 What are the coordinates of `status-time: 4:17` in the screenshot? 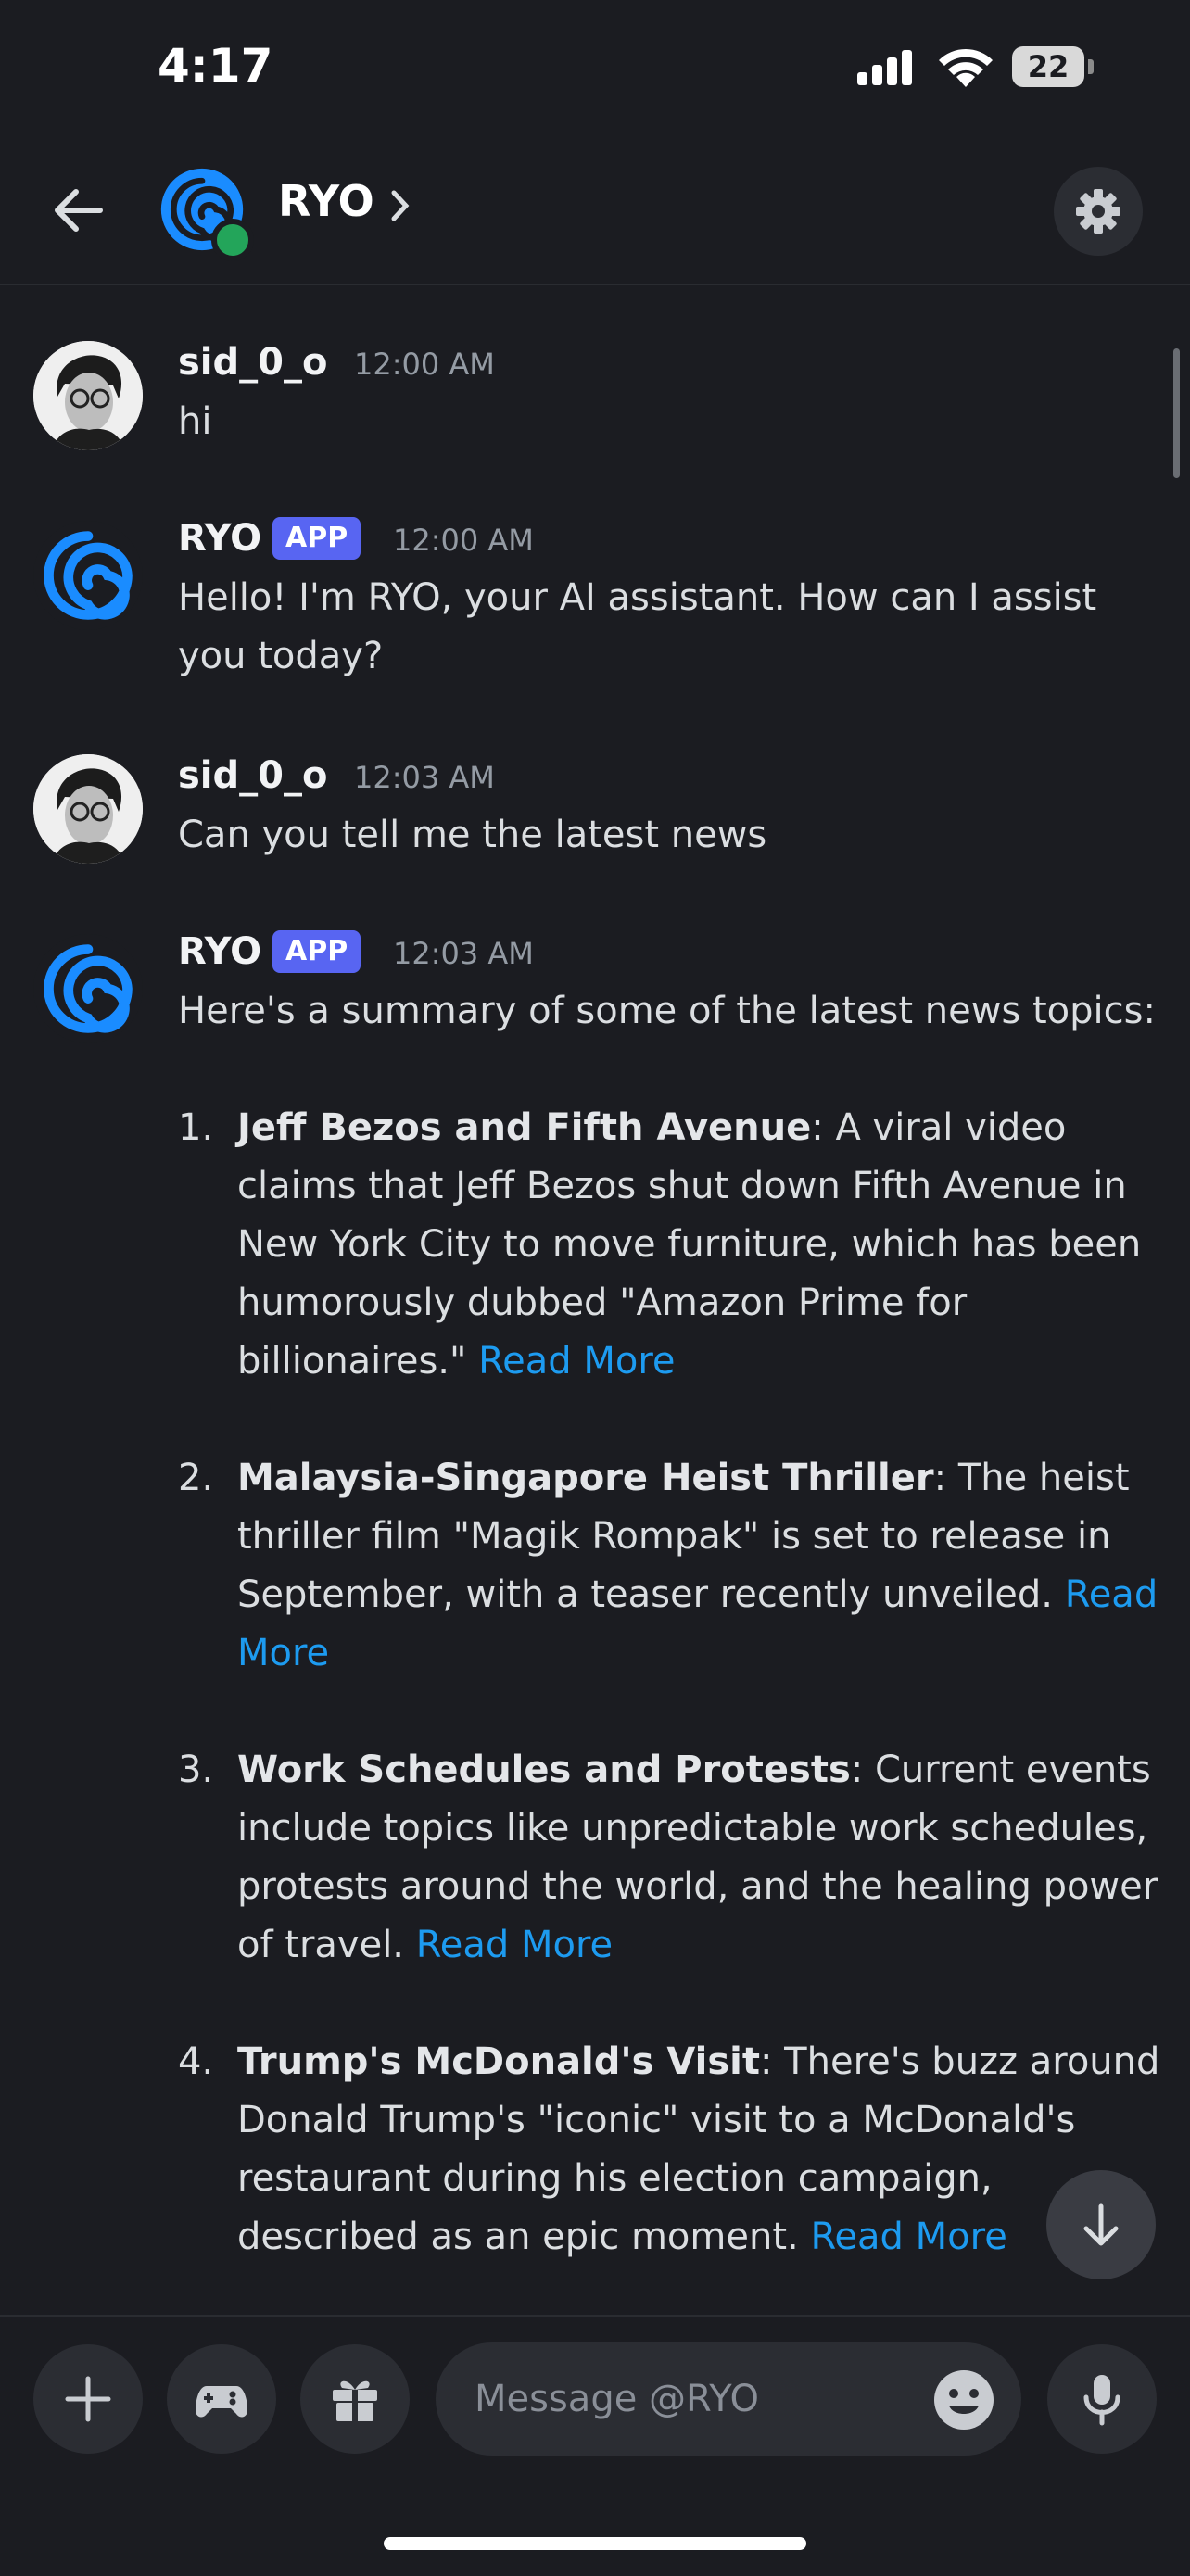 It's located at (215, 66).